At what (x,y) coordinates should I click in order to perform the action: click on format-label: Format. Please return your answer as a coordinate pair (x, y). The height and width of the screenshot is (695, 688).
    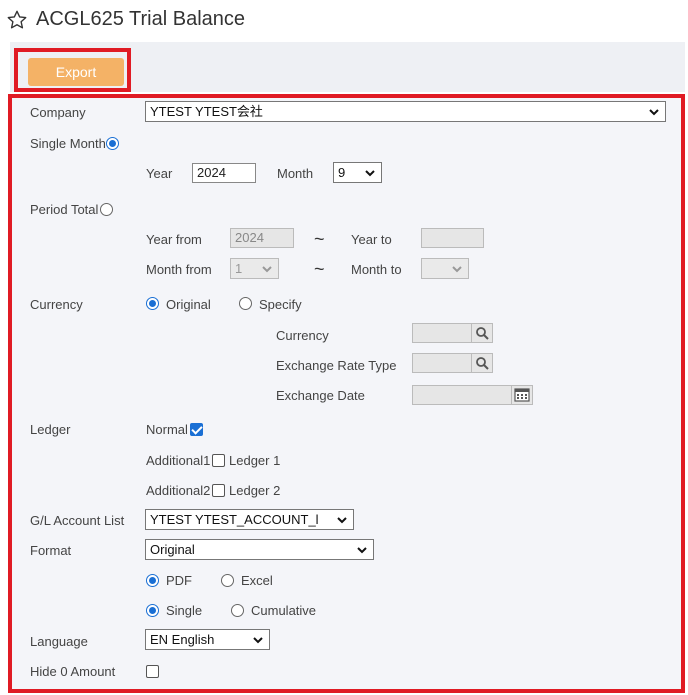
    Looking at the image, I should click on (51, 550).